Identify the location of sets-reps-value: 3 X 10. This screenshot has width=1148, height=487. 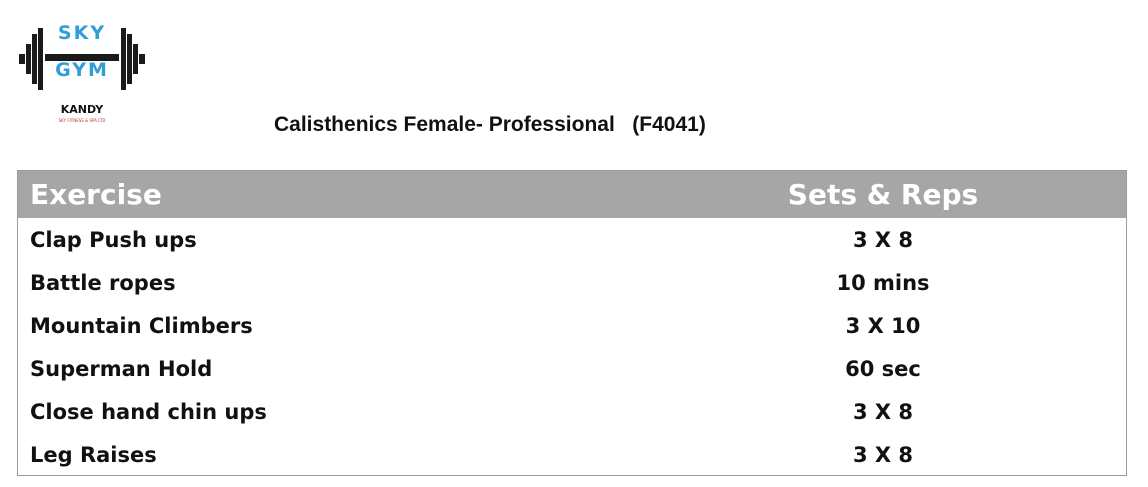
(883, 325).